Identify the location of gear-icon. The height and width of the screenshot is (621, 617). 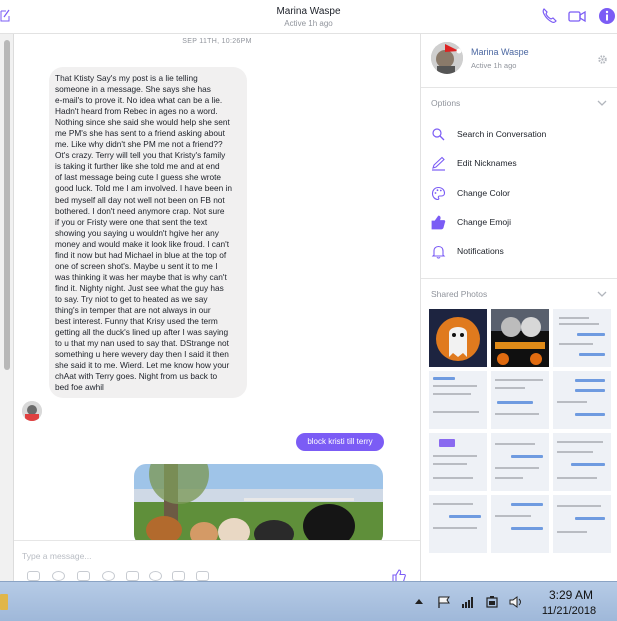
(602, 59).